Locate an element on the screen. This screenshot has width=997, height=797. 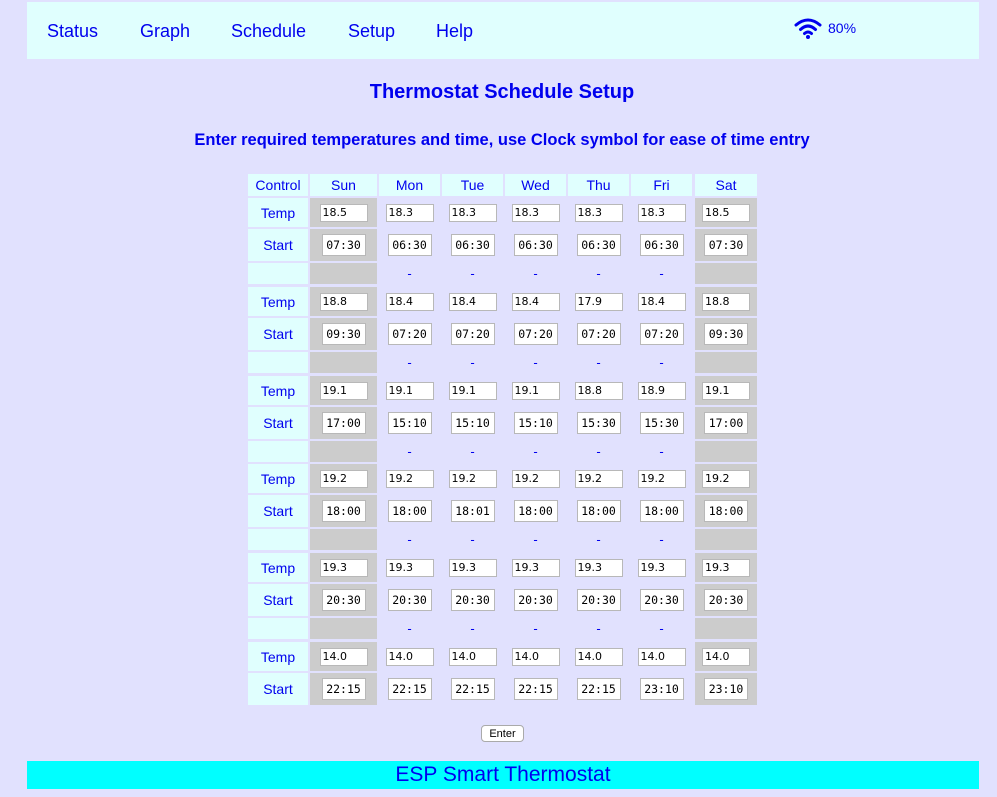
nav-help: Help is located at coordinates (454, 31).